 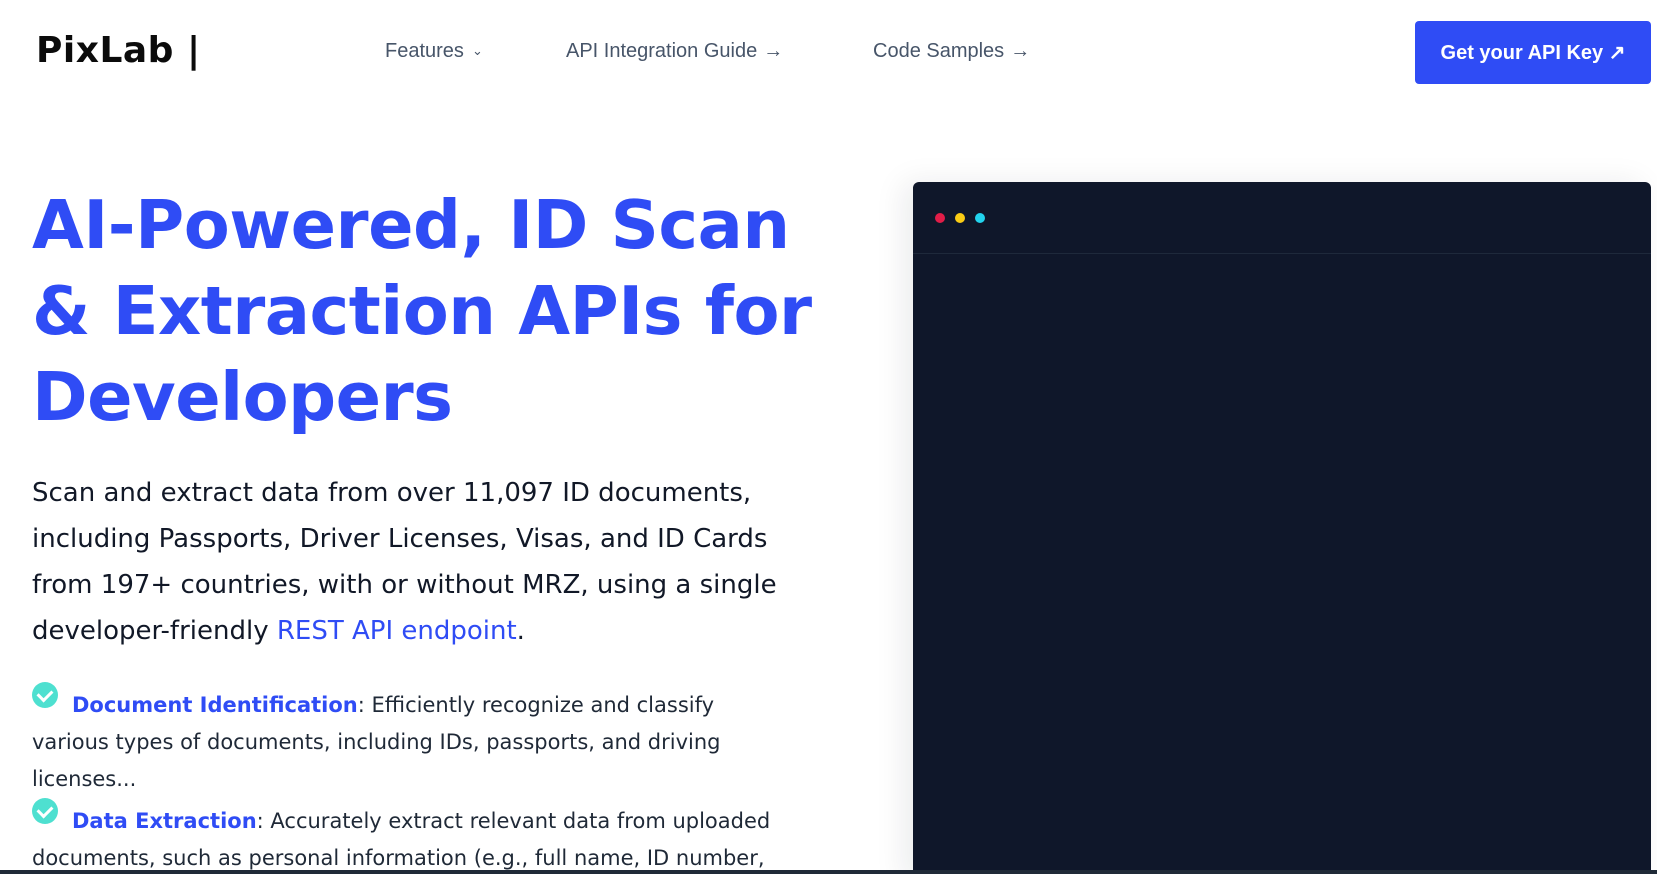 What do you see at coordinates (828, 872) in the screenshot?
I see `bottom-divider` at bounding box center [828, 872].